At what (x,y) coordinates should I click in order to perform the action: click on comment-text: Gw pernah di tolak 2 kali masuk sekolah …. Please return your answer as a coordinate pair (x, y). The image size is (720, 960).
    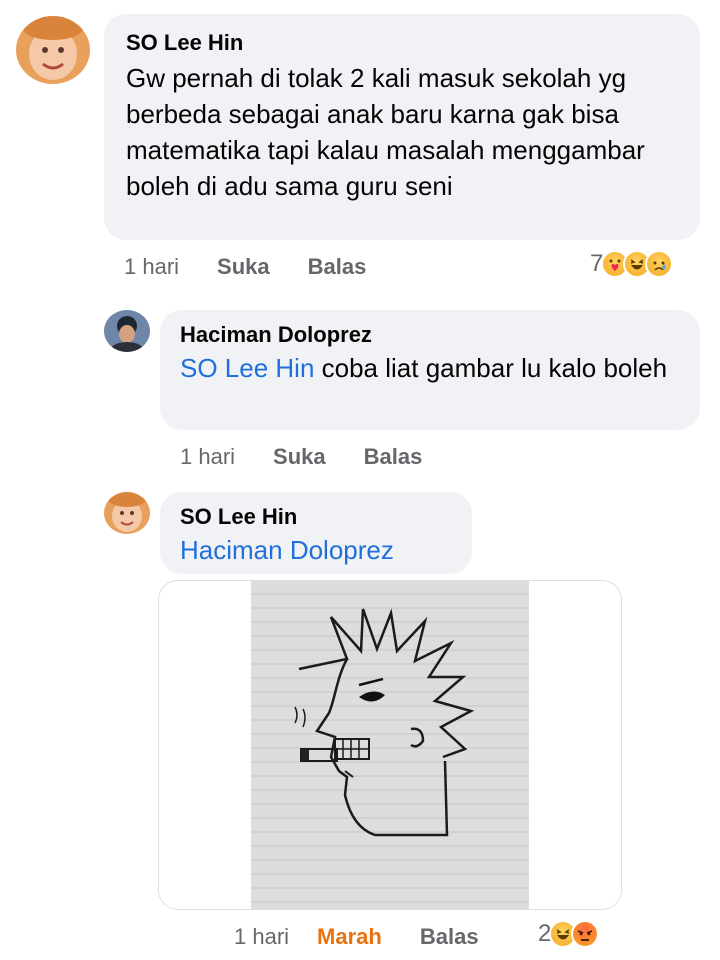
    Looking at the image, I should click on (385, 132).